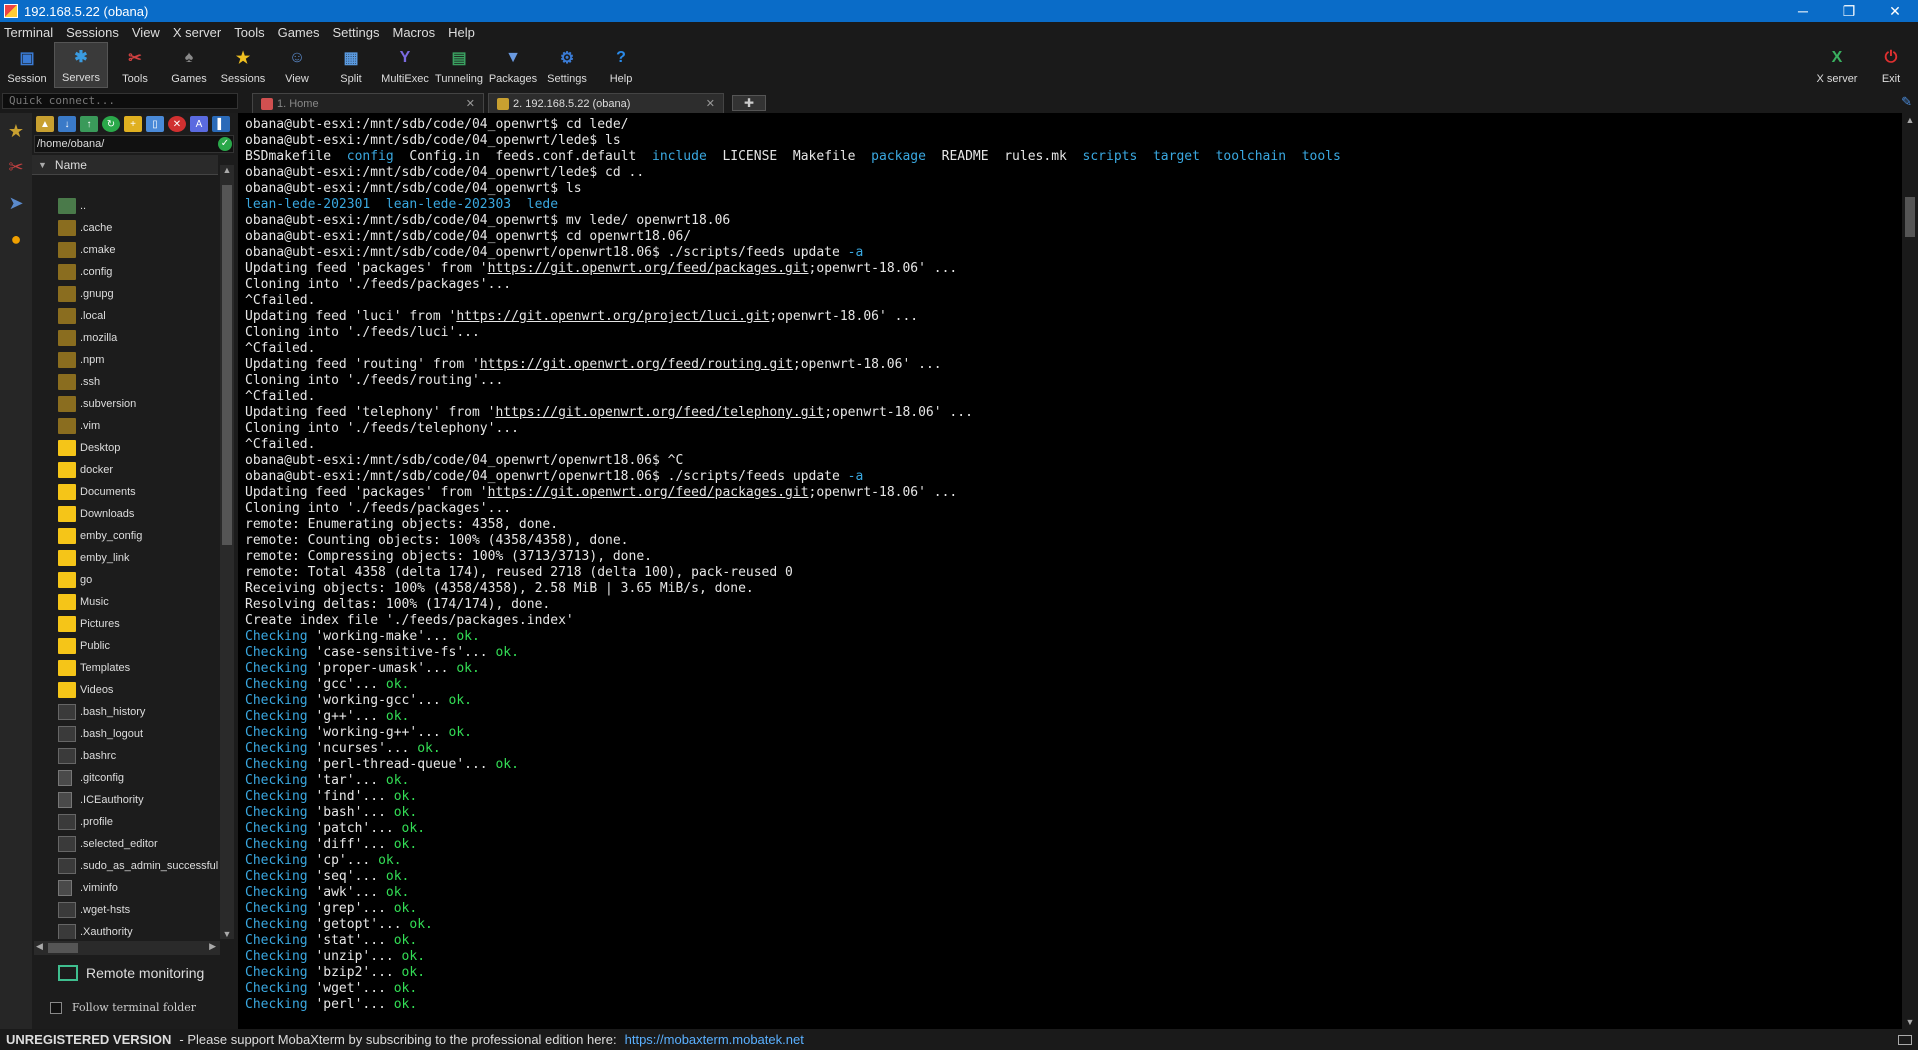  I want to click on paperclip-icon: ✎, so click(1906, 102).